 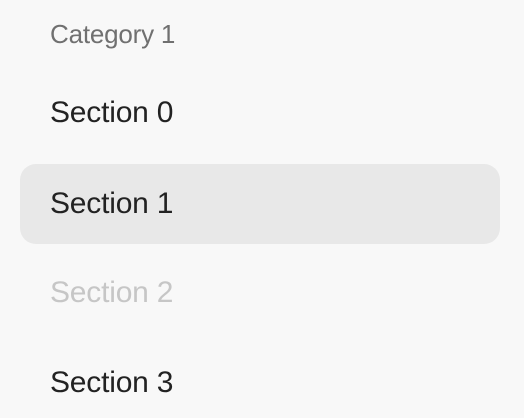 I want to click on nav-item-label: Section 1, so click(x=112, y=203).